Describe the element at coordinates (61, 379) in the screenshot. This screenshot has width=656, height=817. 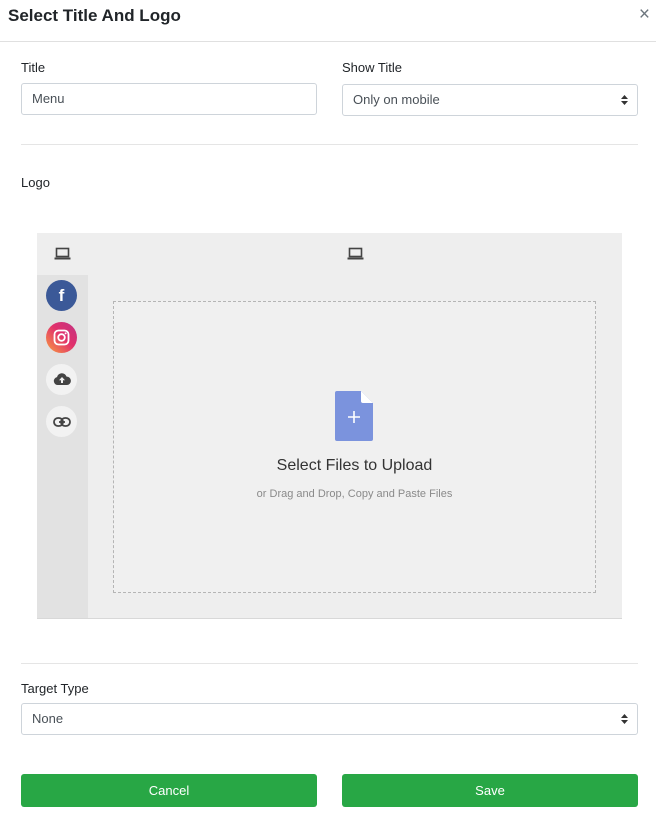
I see `cloud-upload-icon` at that location.